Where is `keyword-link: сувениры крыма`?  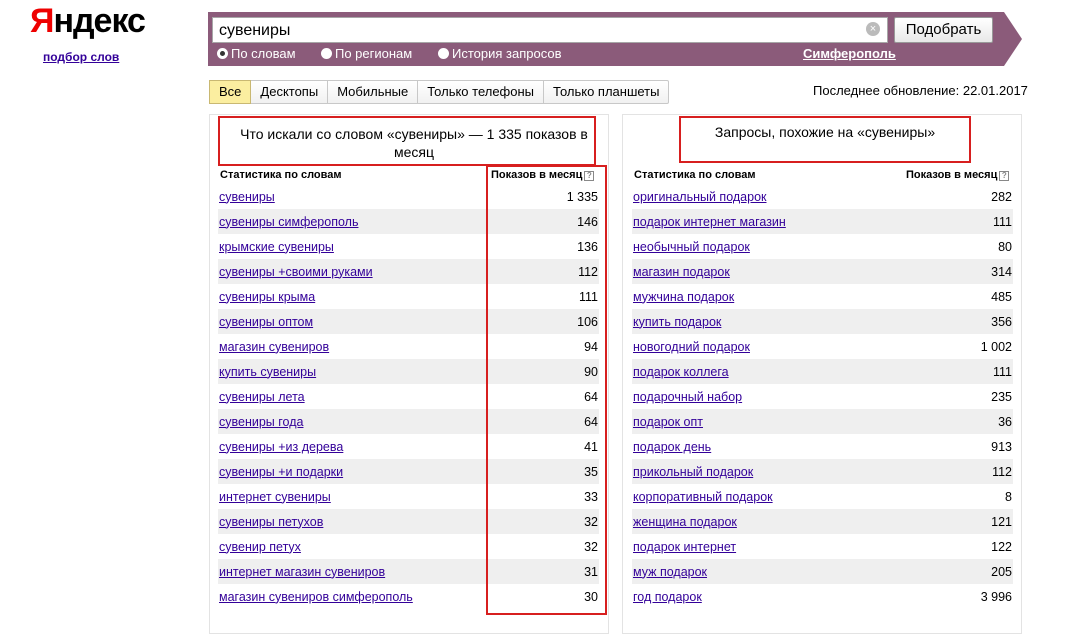
keyword-link: сувениры крыма is located at coordinates (267, 297).